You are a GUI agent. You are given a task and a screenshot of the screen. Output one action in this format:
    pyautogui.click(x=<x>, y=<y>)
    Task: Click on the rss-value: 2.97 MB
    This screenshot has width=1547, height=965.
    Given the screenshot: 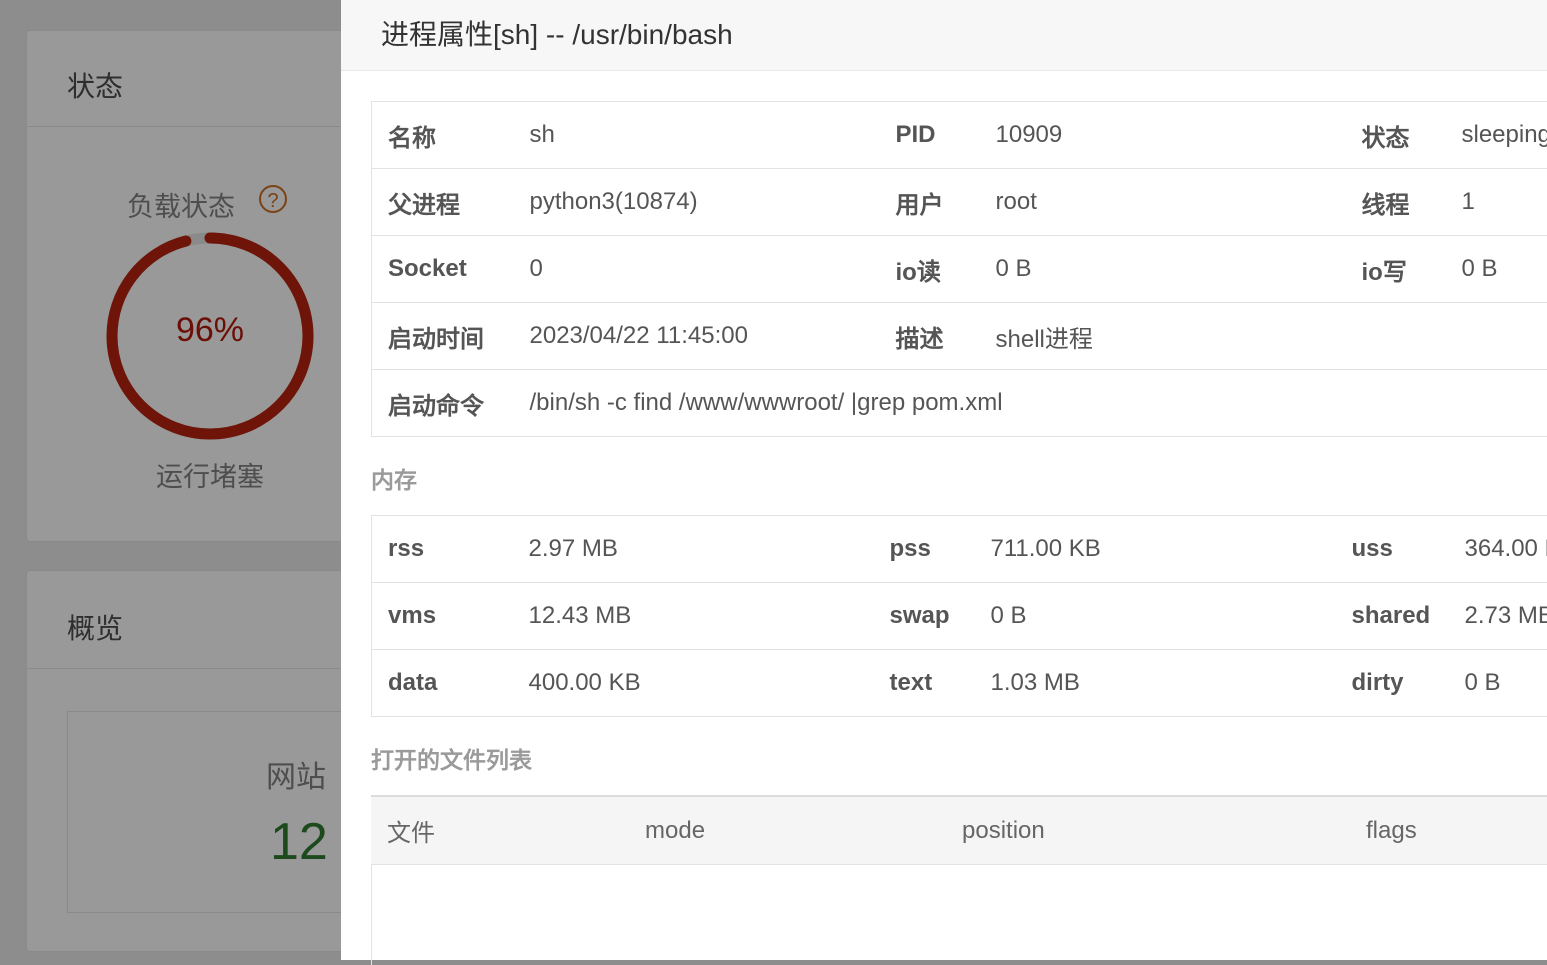 What is the action you would take?
    pyautogui.click(x=693, y=549)
    